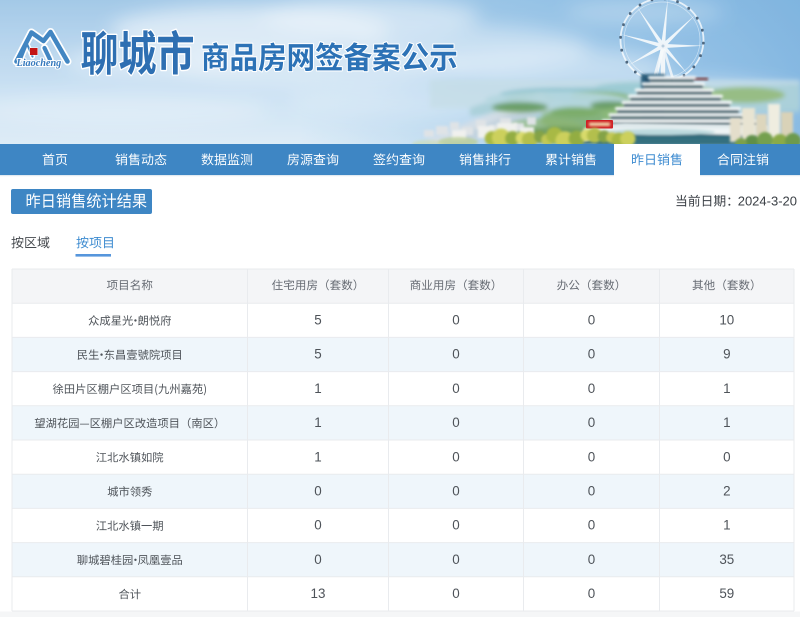  I want to click on svg-text: 9, so click(726, 354).